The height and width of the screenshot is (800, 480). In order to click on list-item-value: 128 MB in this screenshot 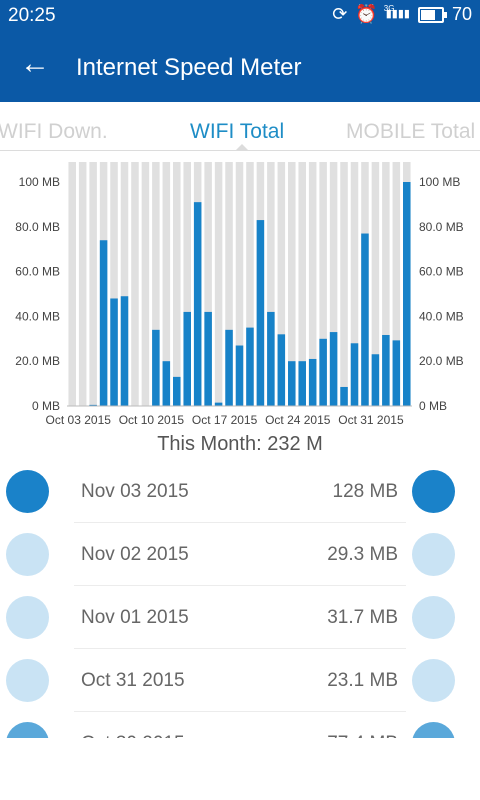, I will do `click(365, 491)`.